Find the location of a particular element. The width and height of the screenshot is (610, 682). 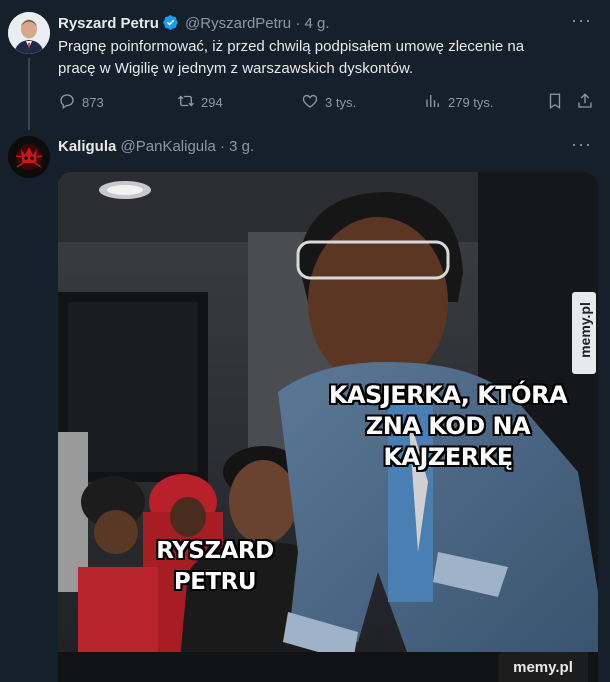

like-button: 3 tys. is located at coordinates (328, 102).